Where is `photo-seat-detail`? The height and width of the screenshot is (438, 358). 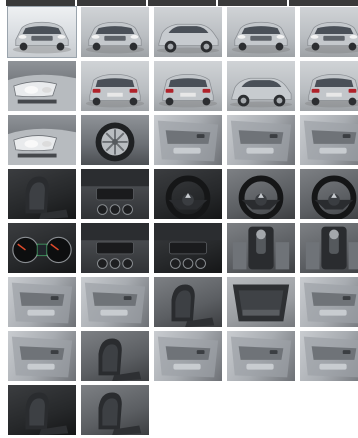
photo-seat-detail is located at coordinates (42, 410).